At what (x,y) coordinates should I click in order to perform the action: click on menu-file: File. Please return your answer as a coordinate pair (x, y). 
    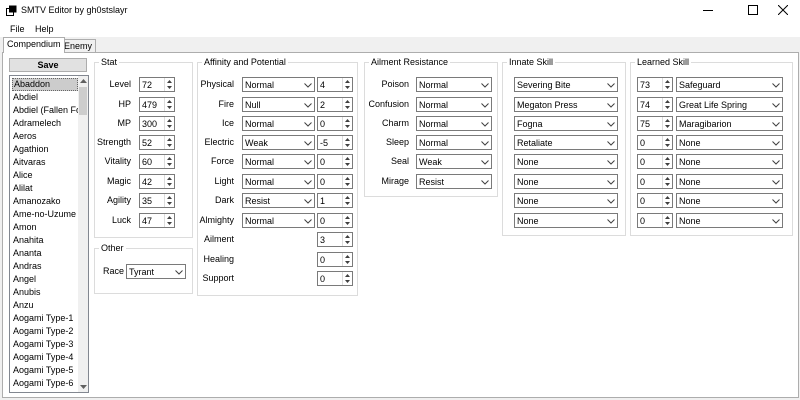
    Looking at the image, I should click on (17, 29).